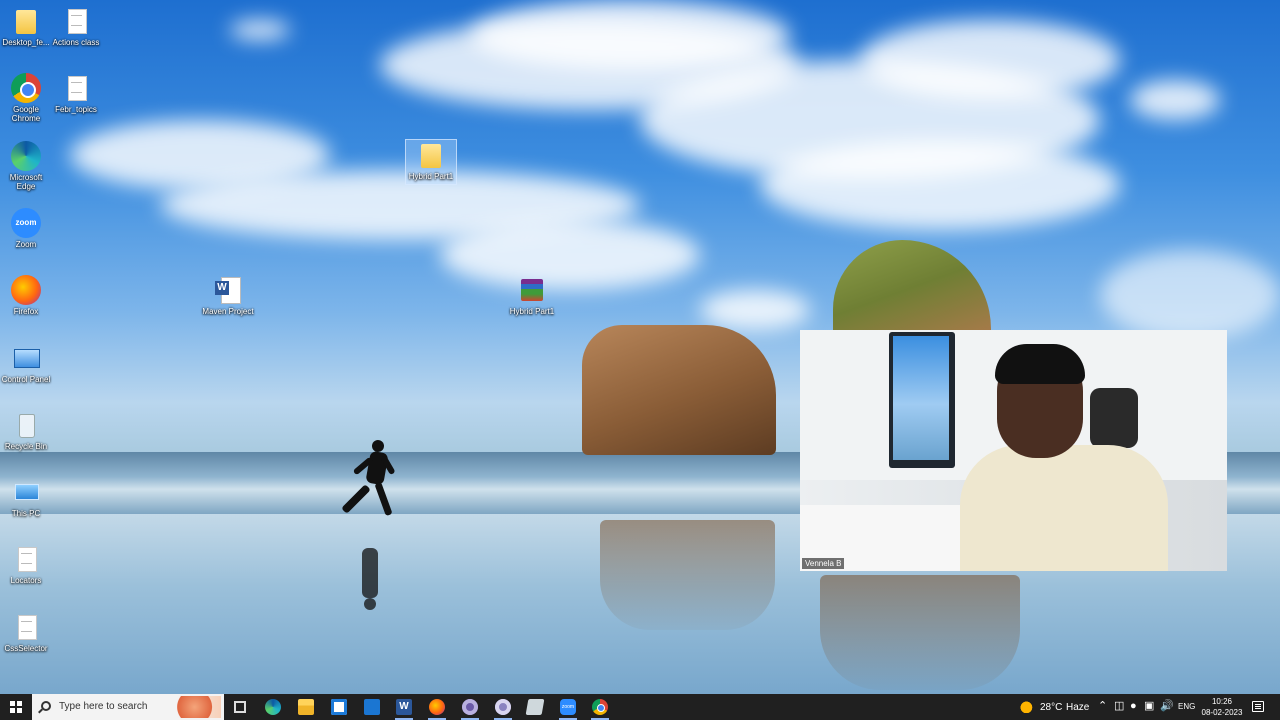 This screenshot has width=1280, height=720. I want to click on search-highlight-art, so click(199, 707).